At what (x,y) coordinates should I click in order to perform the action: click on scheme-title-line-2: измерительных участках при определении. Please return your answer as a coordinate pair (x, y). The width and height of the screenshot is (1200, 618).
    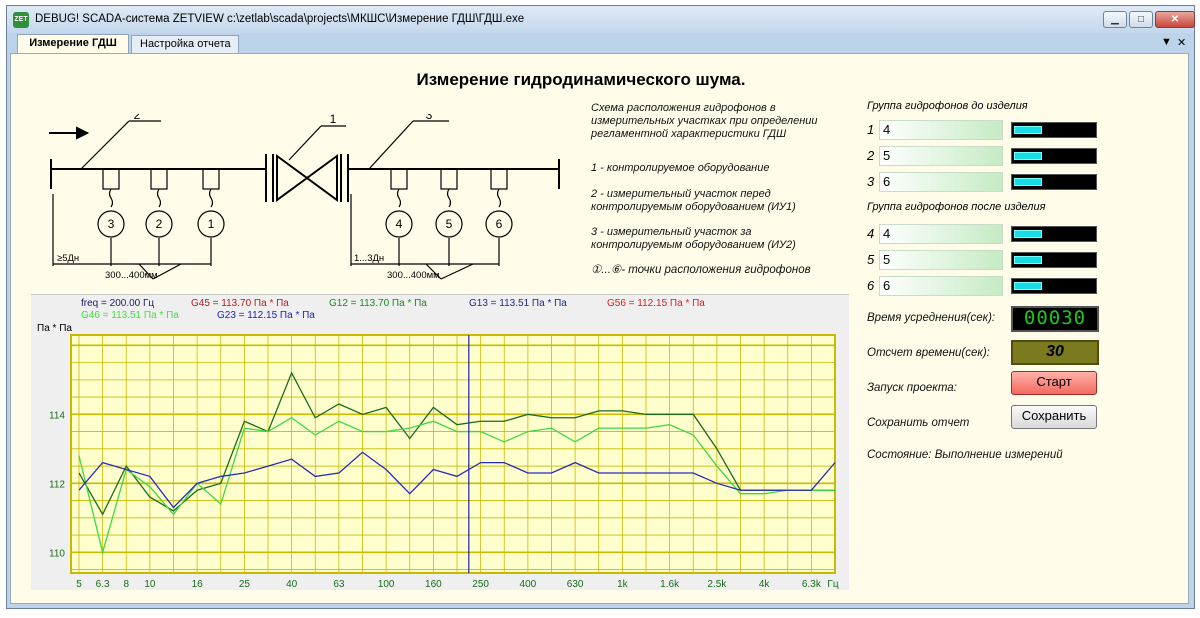
    Looking at the image, I should click on (704, 121).